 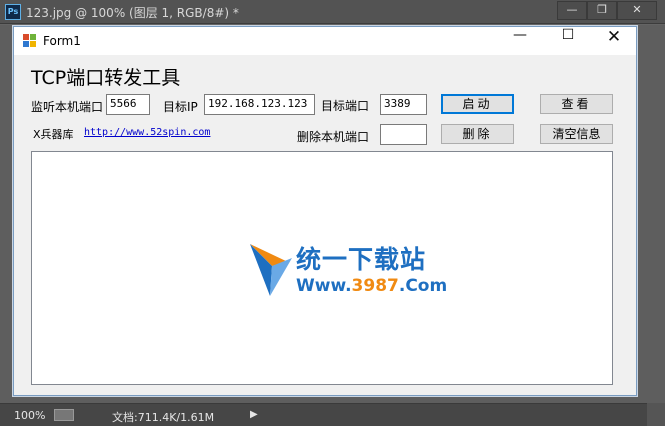 I want to click on start-button: 启动, so click(x=477, y=104).